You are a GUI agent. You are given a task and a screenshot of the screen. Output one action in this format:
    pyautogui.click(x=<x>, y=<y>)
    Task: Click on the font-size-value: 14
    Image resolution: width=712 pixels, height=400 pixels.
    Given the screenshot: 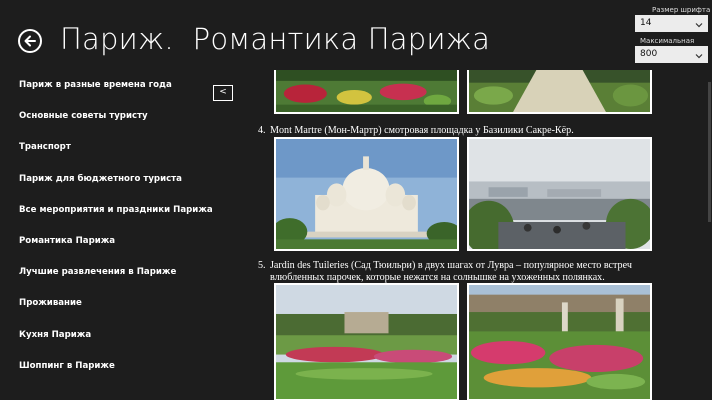 What is the action you would take?
    pyautogui.click(x=646, y=23)
    